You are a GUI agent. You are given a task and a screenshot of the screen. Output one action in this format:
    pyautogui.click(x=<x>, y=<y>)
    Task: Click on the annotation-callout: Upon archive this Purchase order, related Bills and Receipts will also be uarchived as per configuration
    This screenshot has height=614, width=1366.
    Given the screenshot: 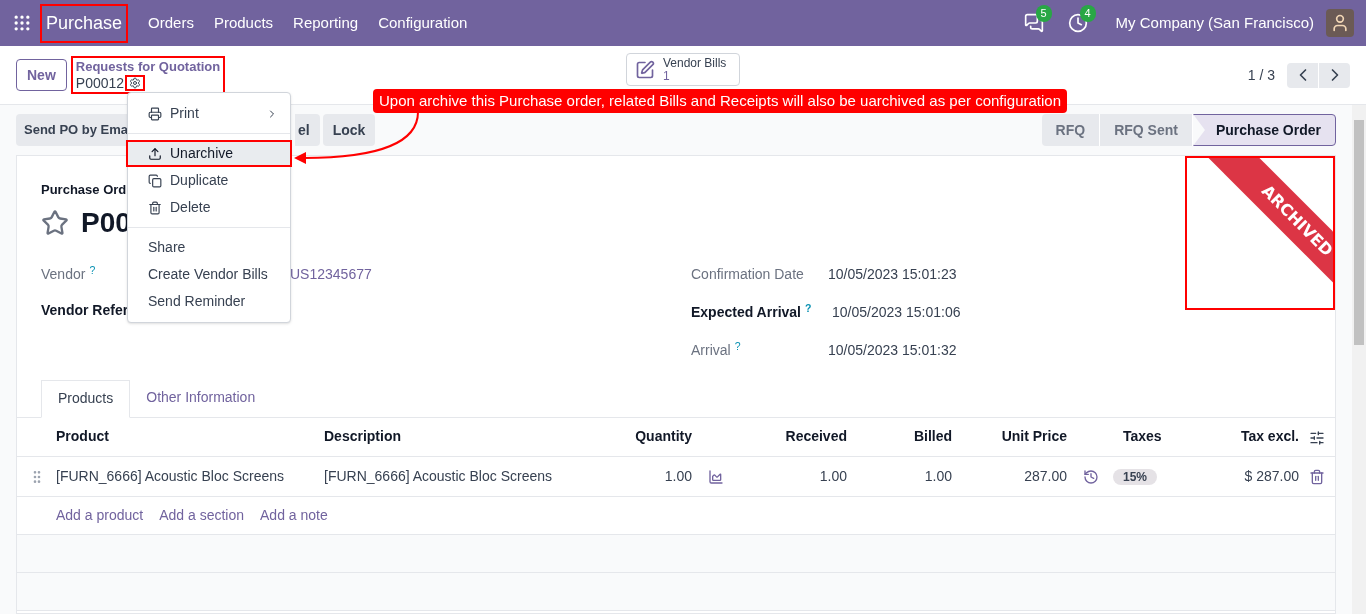 What is the action you would take?
    pyautogui.click(x=720, y=101)
    